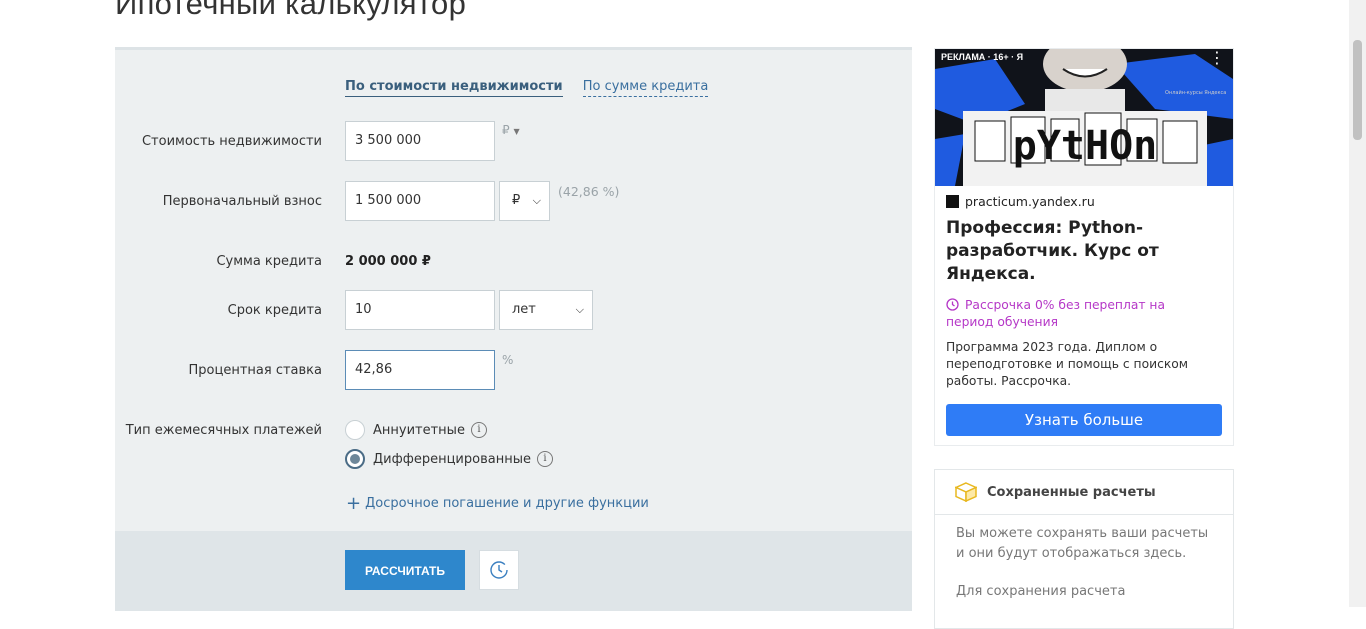 The width and height of the screenshot is (1366, 629). Describe the element at coordinates (511, 130) in the screenshot. I see `property-cost-currency-dropdown: ₽ ▼` at that location.